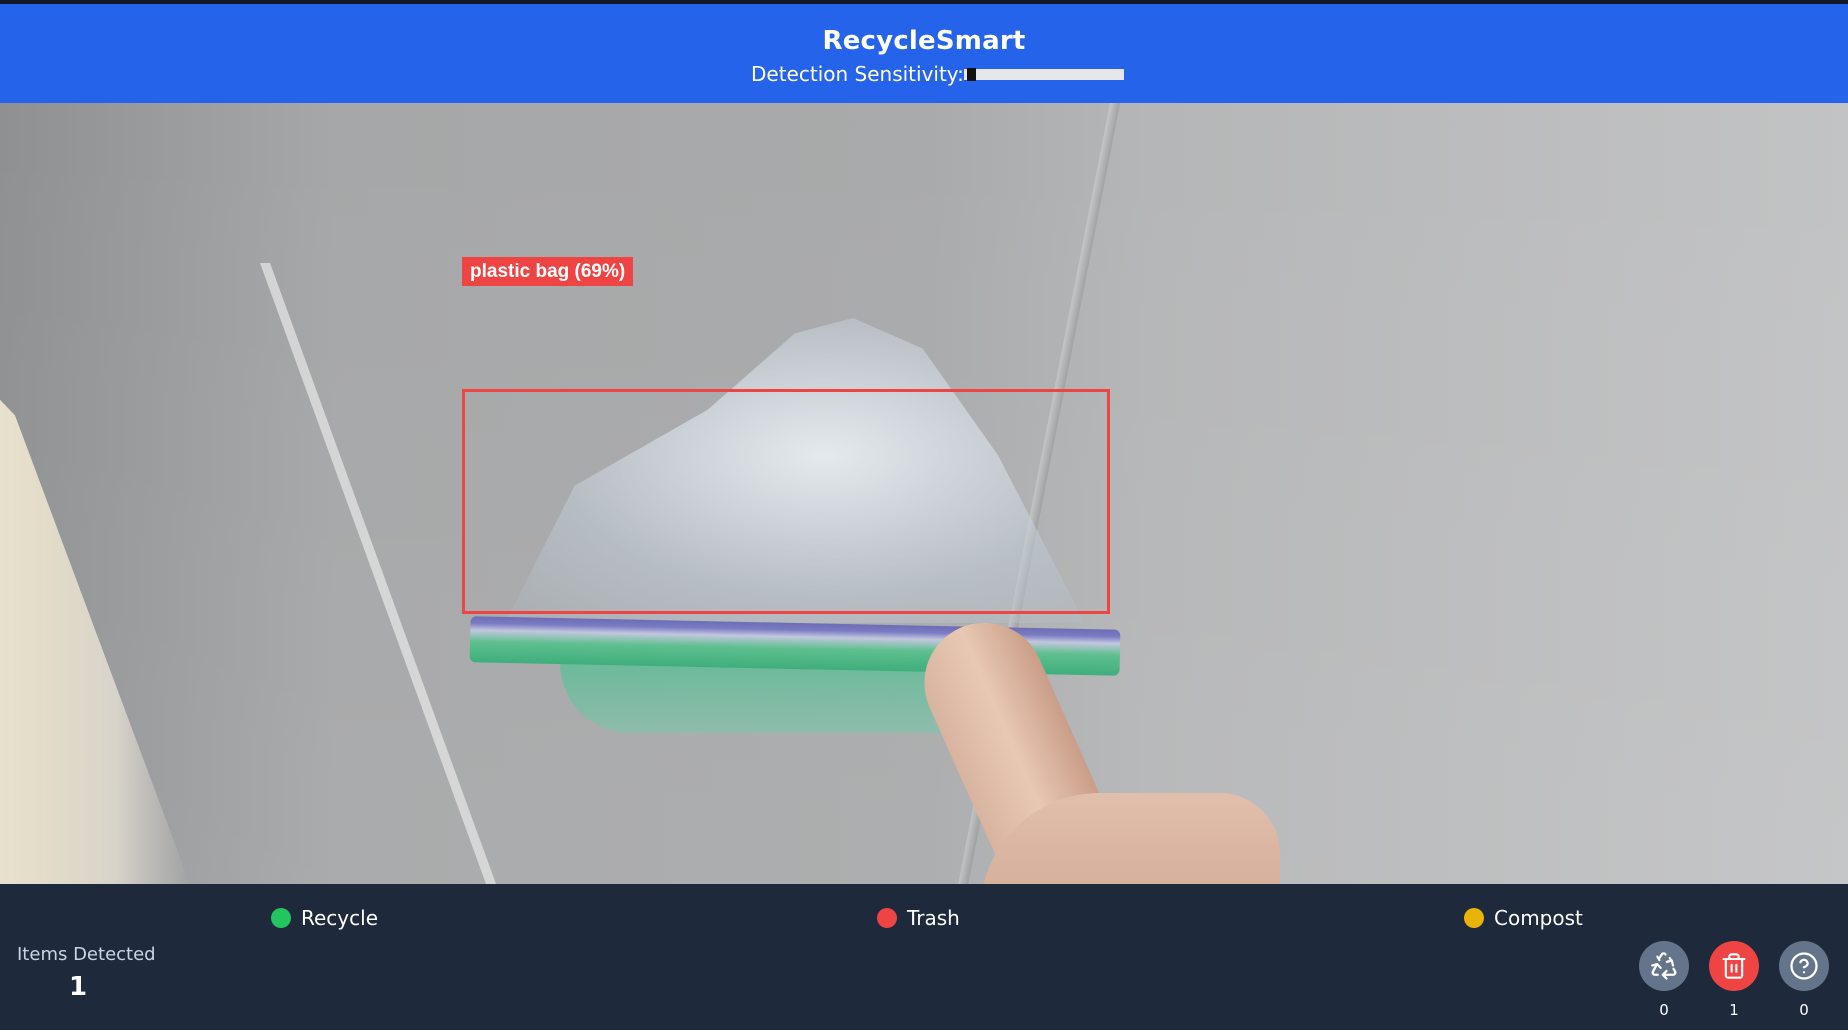  I want to click on legend-recycle-label: Recycle, so click(339, 918).